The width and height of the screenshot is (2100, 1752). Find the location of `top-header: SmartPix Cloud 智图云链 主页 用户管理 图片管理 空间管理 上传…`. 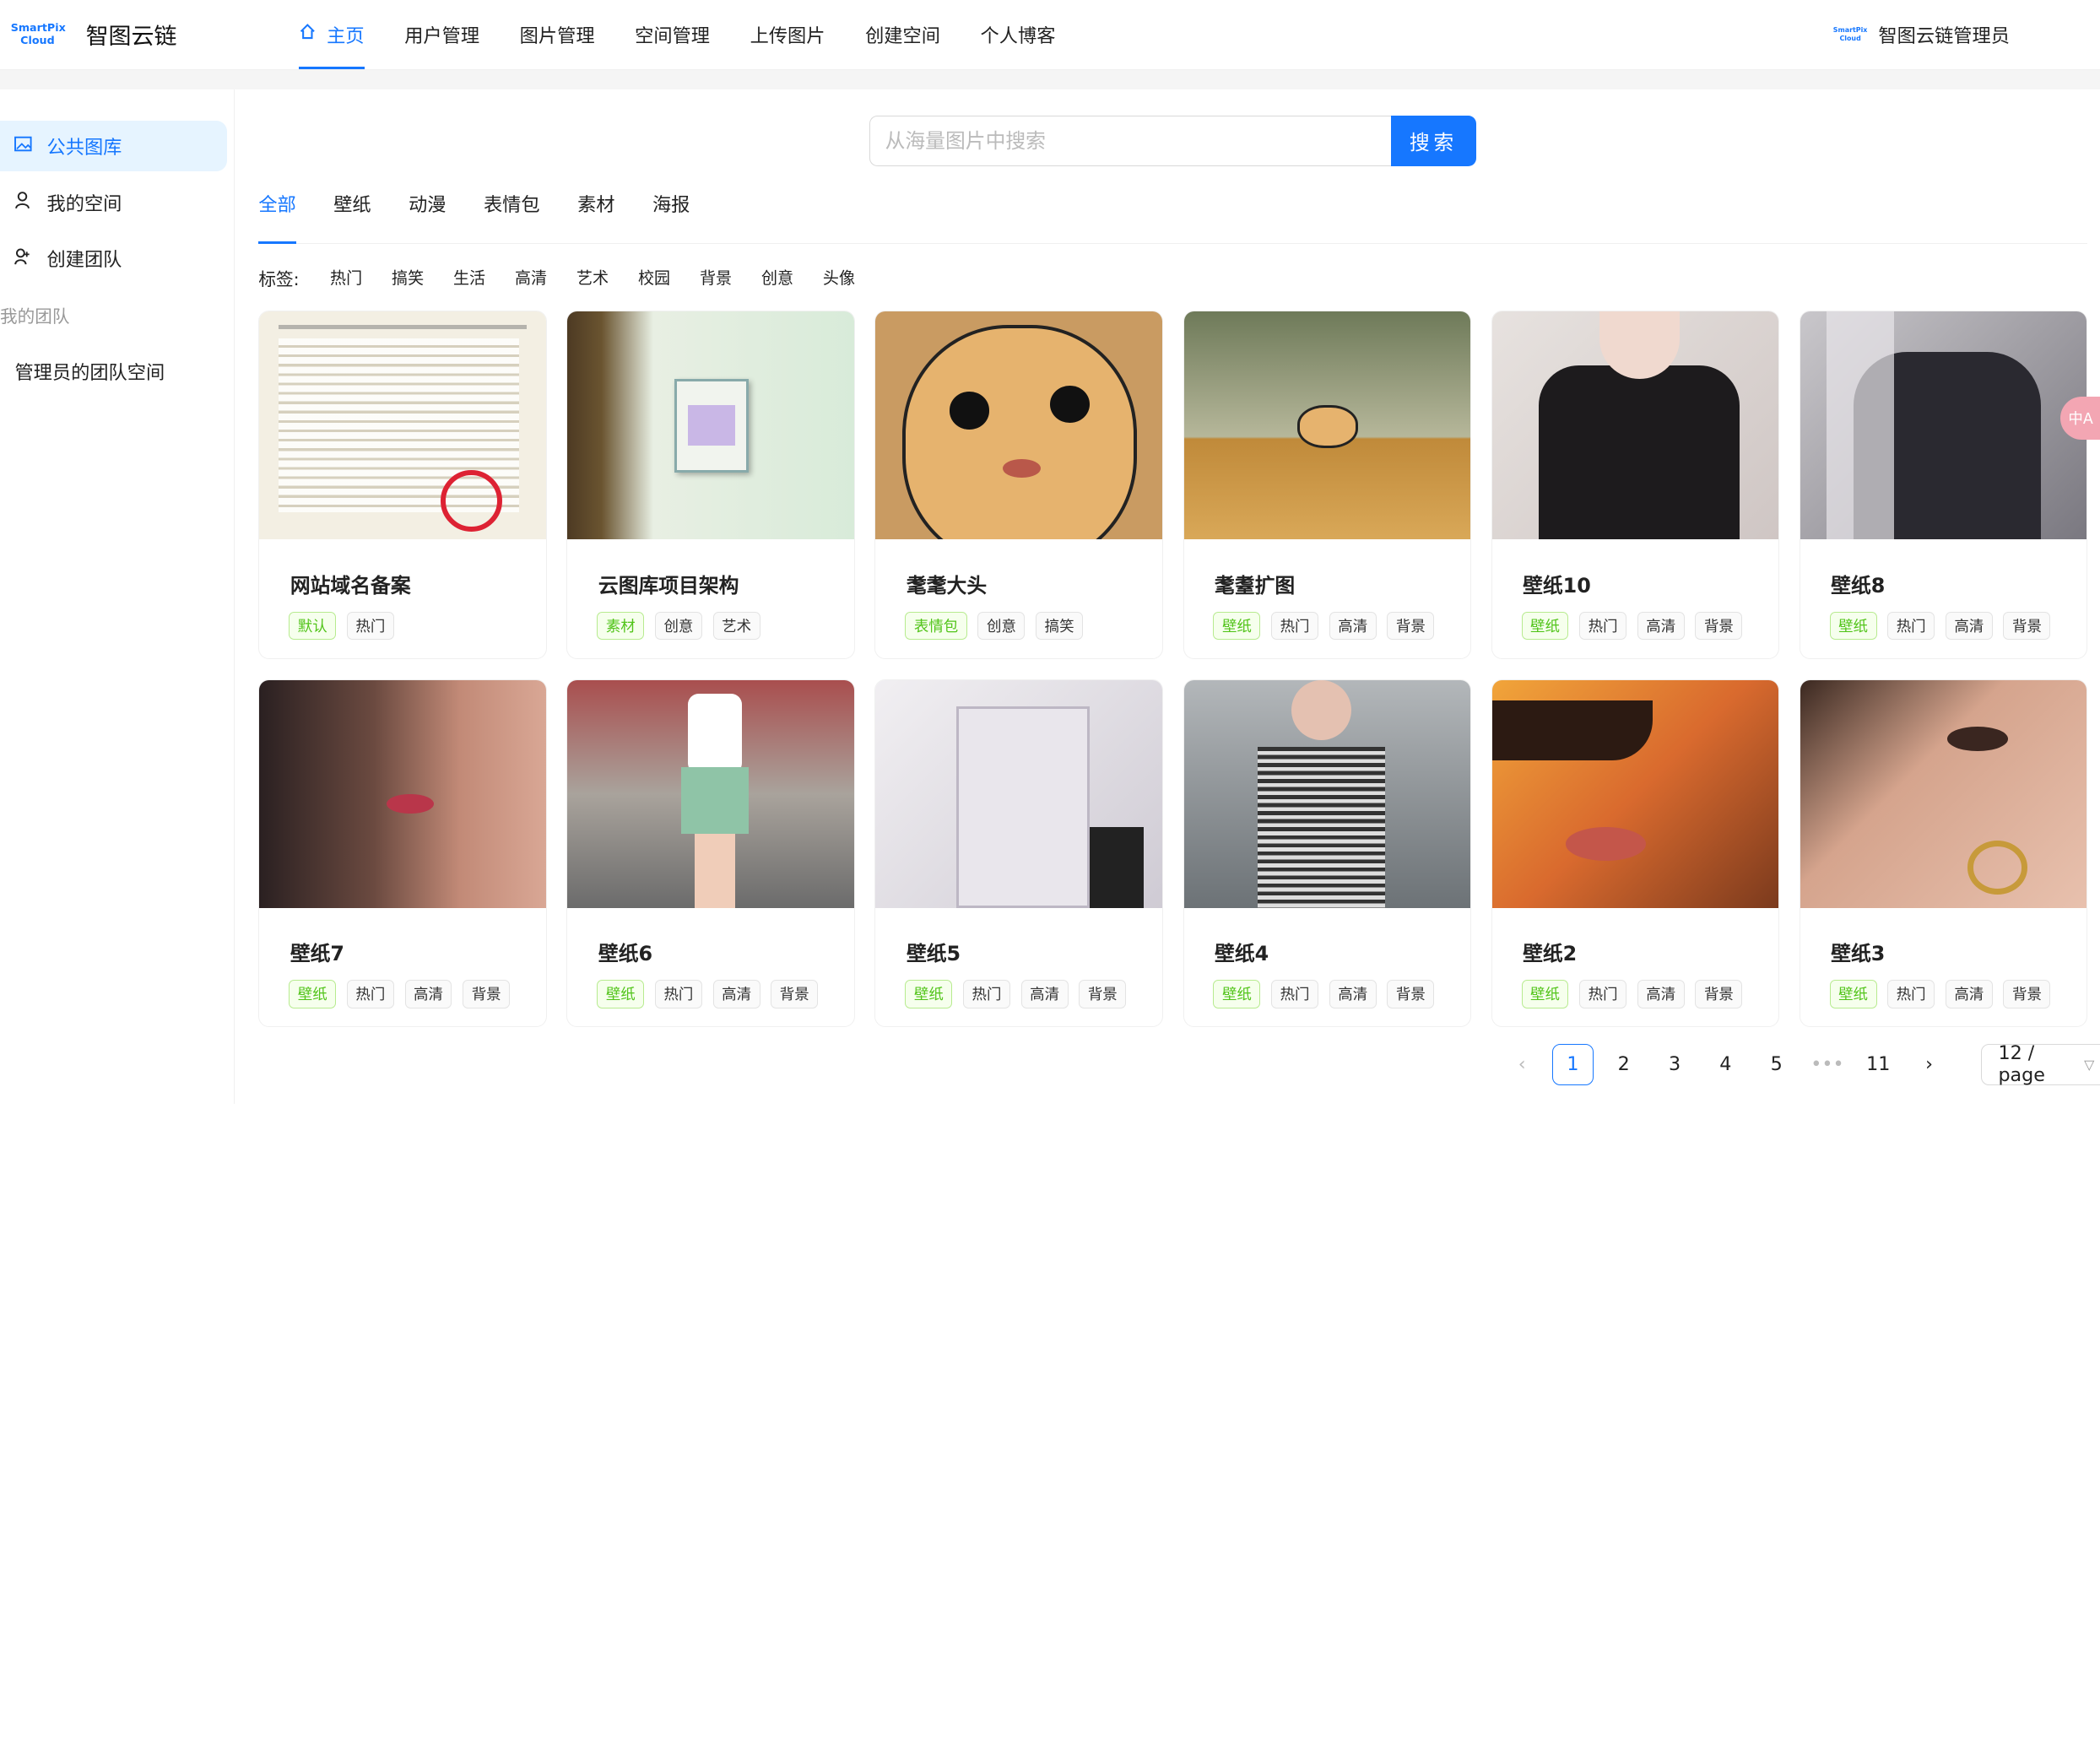

top-header: SmartPix Cloud 智图云链 主页 用户管理 图片管理 空间管理 上传… is located at coordinates (1050, 35).